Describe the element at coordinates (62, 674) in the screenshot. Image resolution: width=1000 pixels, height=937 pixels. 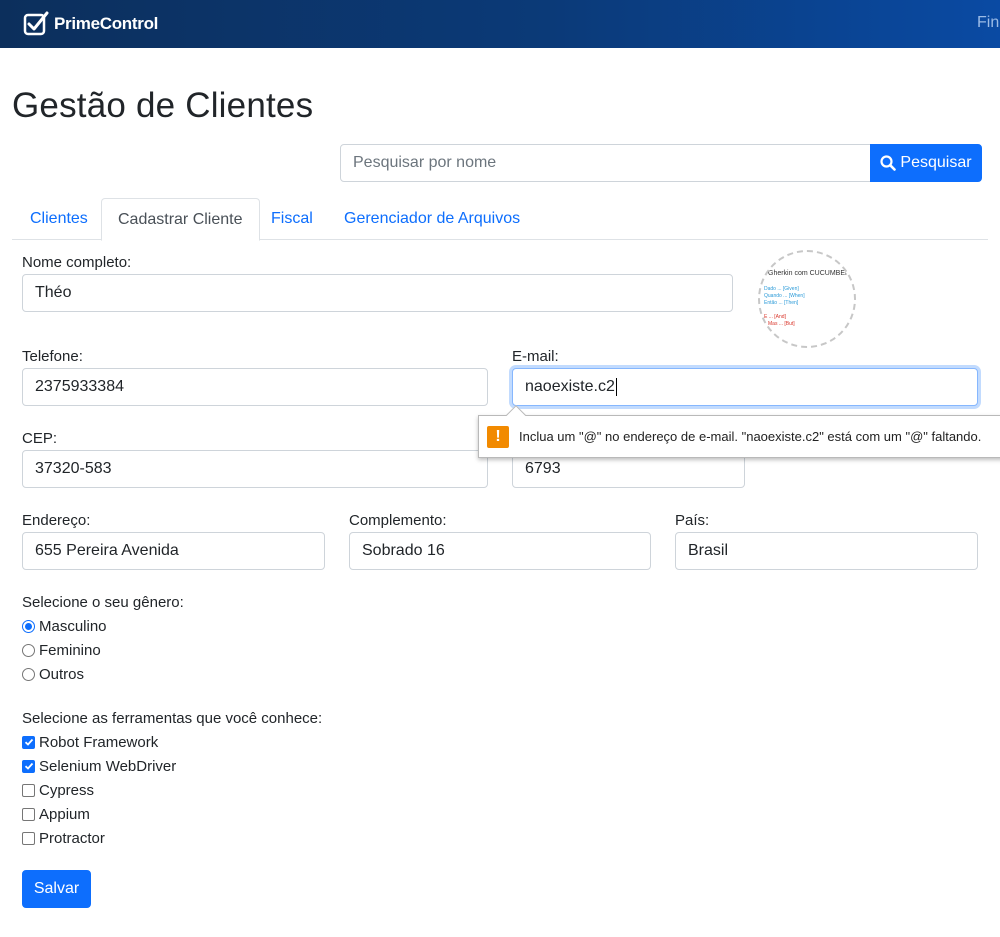
I see `option-label: Outros` at that location.